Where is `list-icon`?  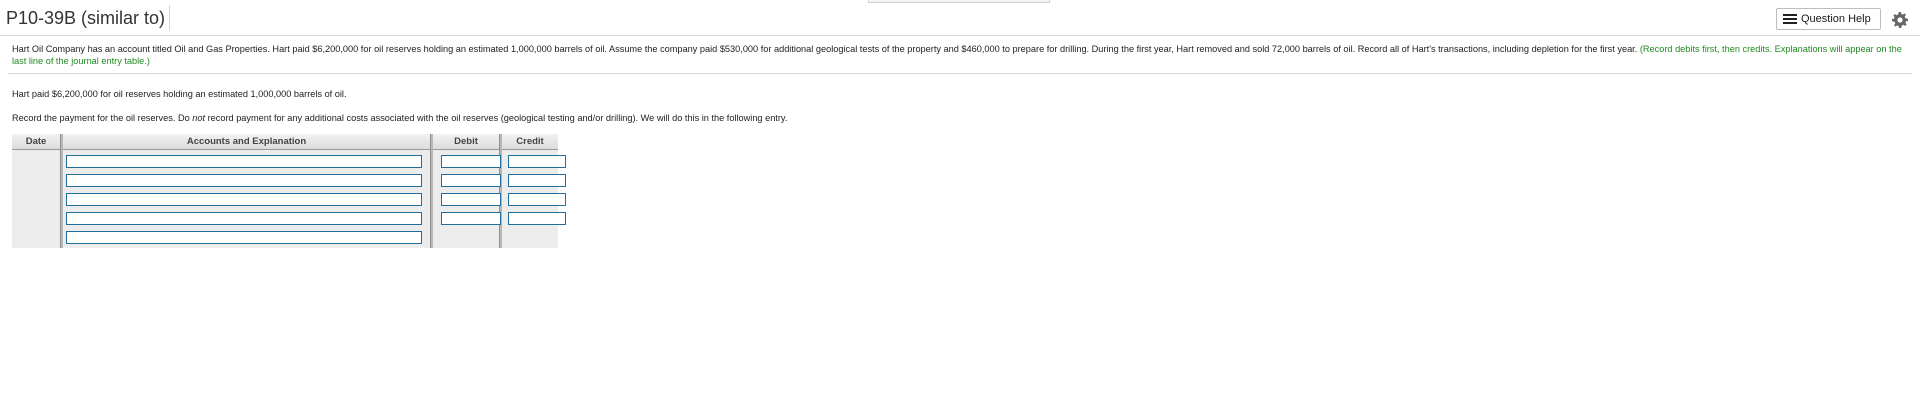
list-icon is located at coordinates (1790, 19).